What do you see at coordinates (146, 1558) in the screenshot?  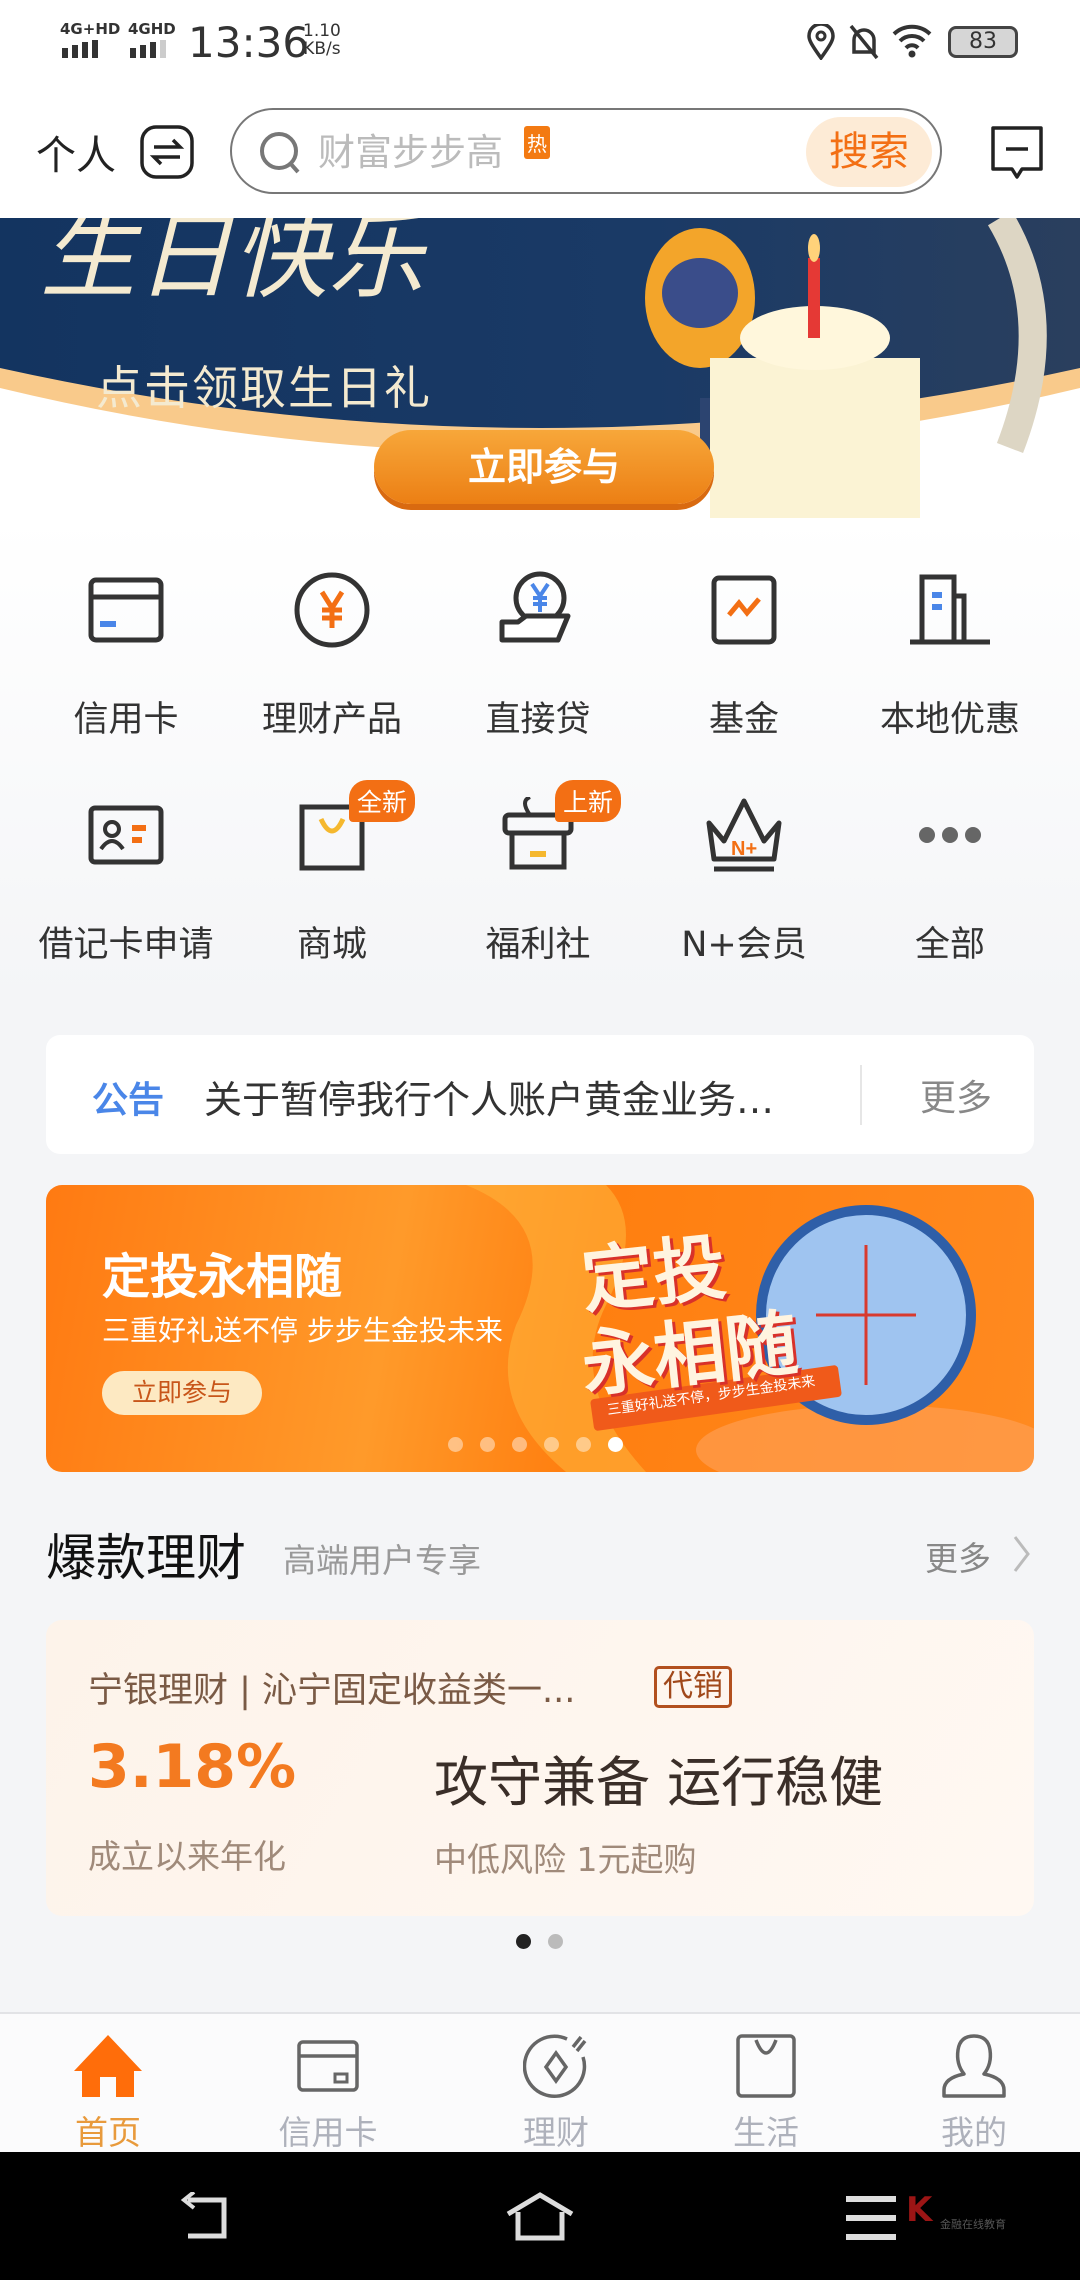 I see `section-title: 爆款理财` at bounding box center [146, 1558].